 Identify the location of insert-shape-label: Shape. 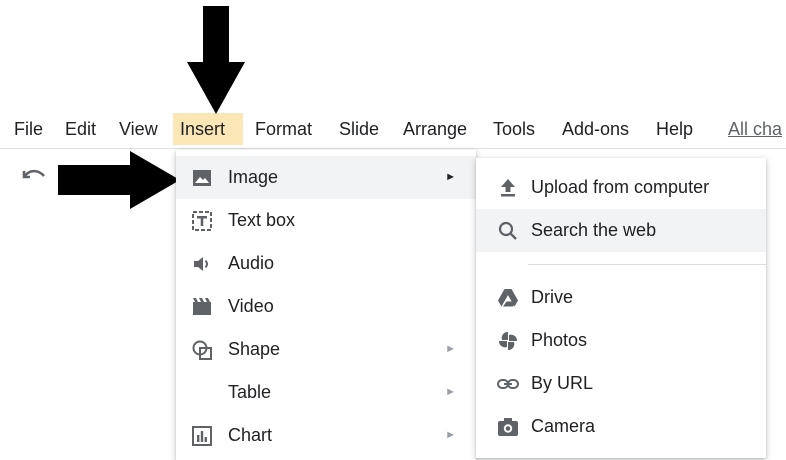
(254, 349).